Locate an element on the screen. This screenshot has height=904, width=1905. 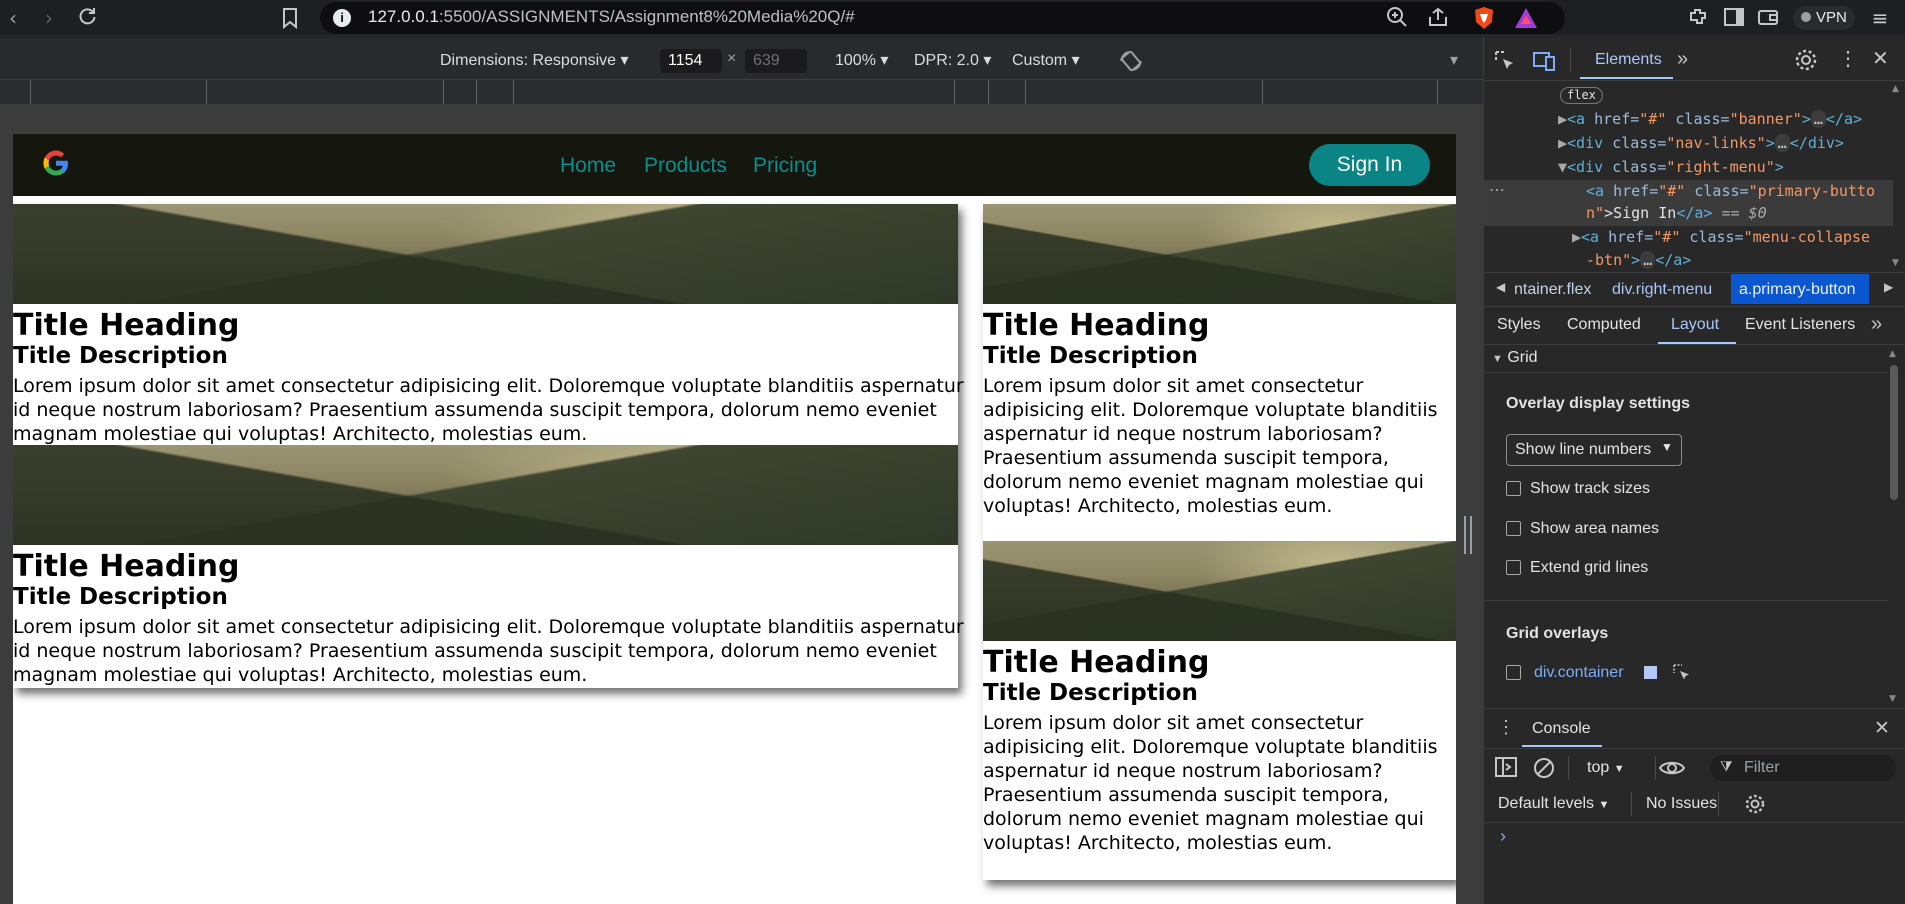
divider is located at coordinates (1694, 272).